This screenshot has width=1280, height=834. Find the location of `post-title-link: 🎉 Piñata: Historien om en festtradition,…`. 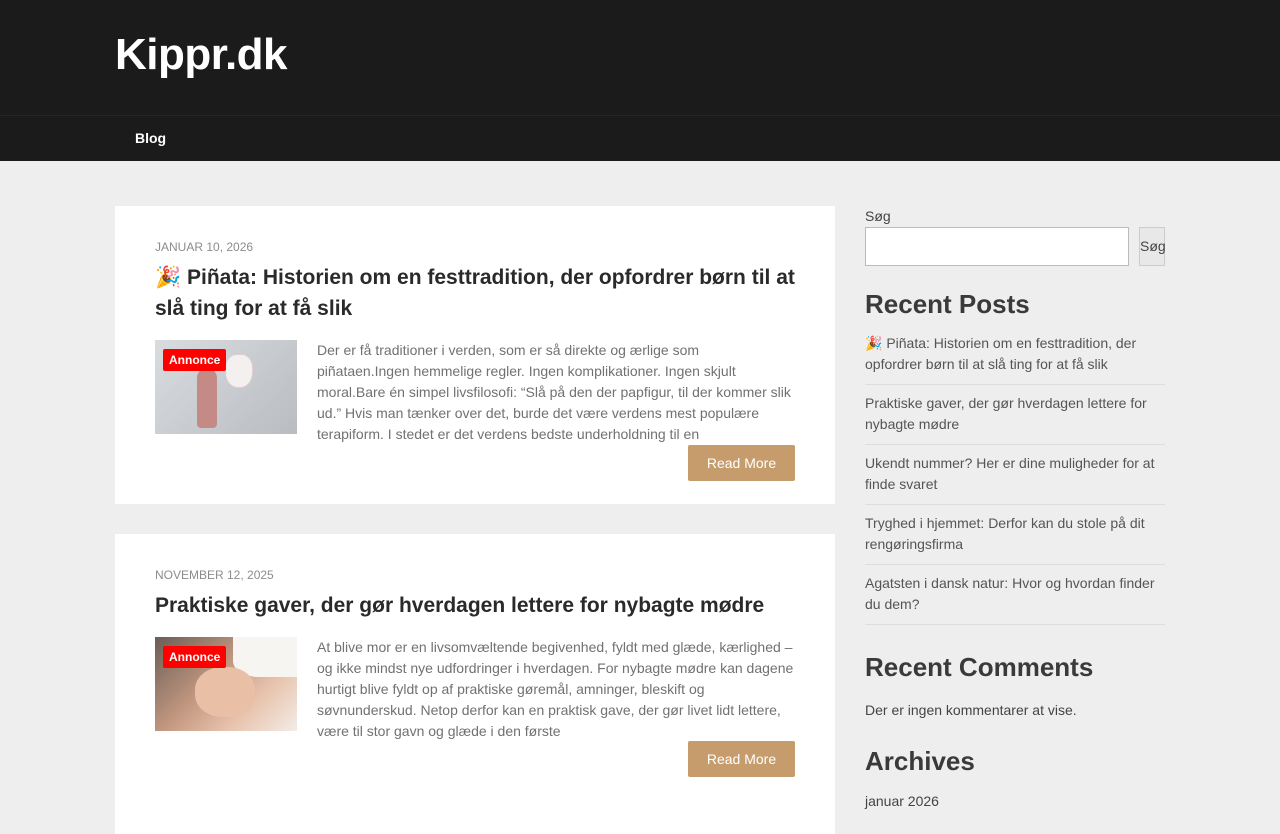

post-title-link: 🎉 Piñata: Historien om en festtradition,… is located at coordinates (475, 293).